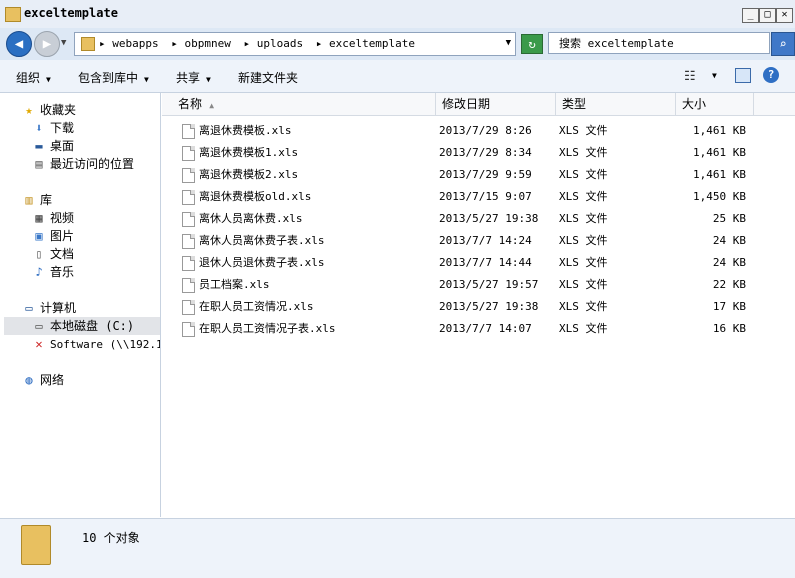 The image size is (795, 578). I want to click on nav-local-disk: ▭ 本地磁盘 (C:), so click(82, 326).